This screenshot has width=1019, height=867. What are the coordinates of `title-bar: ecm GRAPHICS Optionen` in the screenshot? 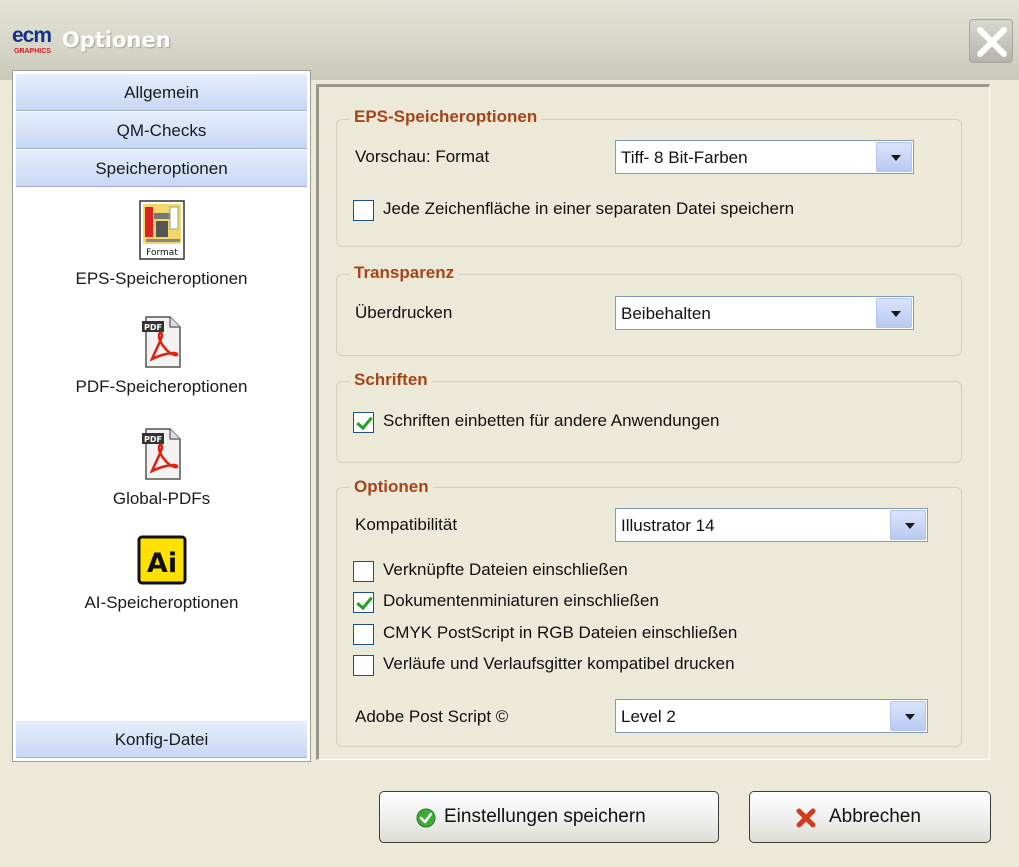 It's located at (509, 40).